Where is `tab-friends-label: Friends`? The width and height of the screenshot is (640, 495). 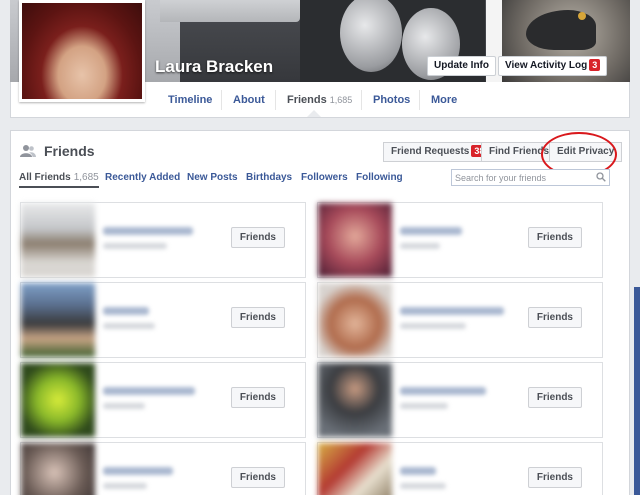
tab-friends-label: Friends is located at coordinates (307, 100).